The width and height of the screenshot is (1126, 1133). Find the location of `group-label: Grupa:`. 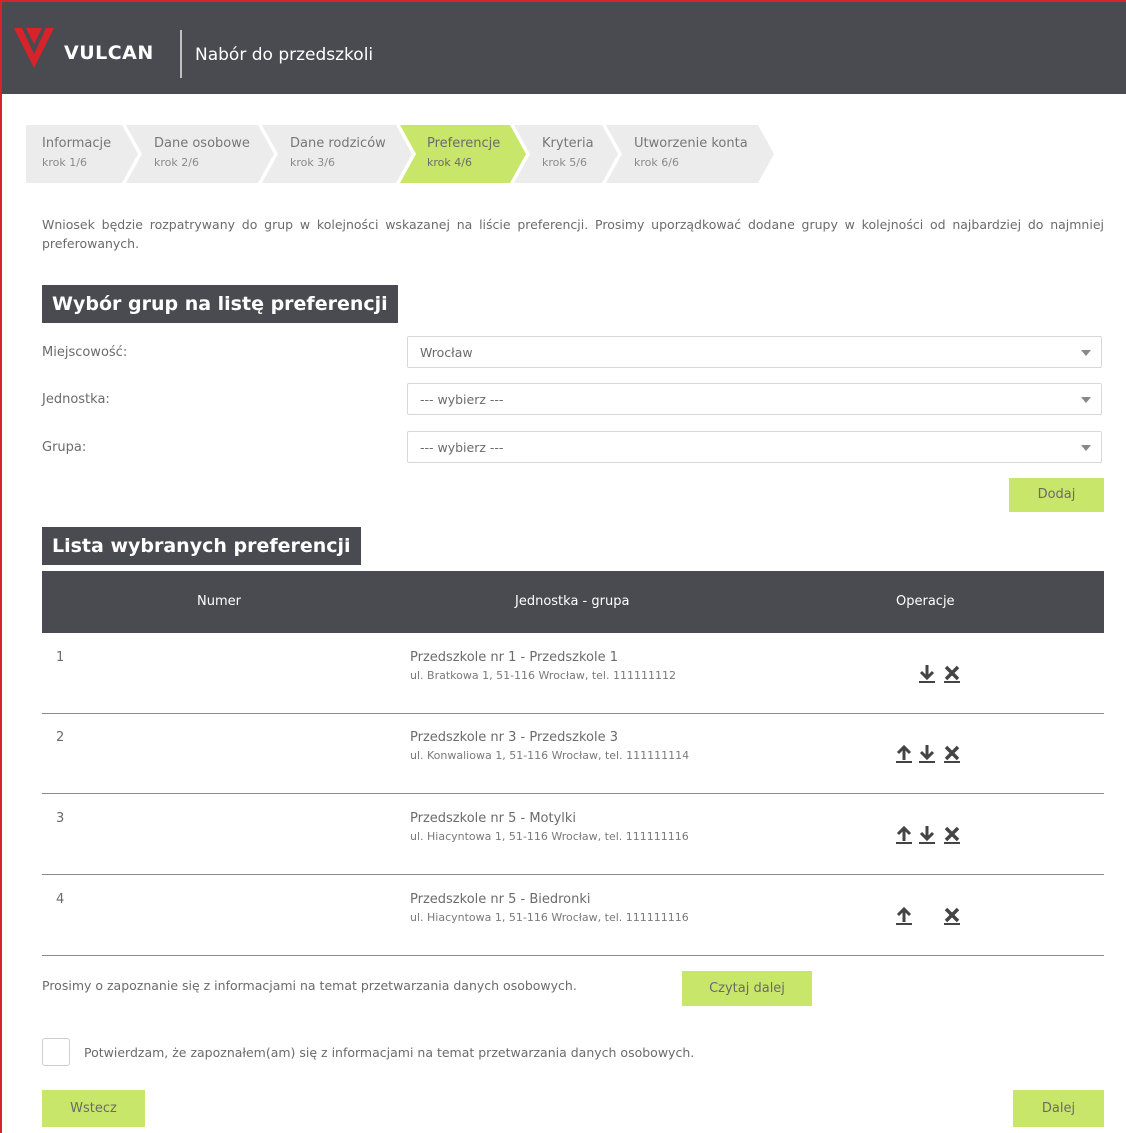

group-label: Grupa: is located at coordinates (64, 447).